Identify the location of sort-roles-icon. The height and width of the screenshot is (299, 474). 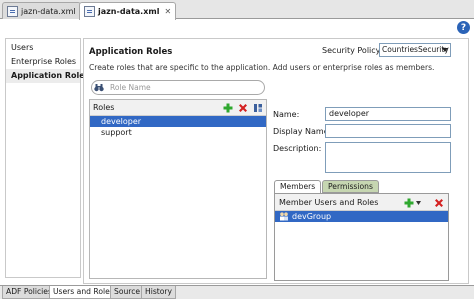
(258, 108).